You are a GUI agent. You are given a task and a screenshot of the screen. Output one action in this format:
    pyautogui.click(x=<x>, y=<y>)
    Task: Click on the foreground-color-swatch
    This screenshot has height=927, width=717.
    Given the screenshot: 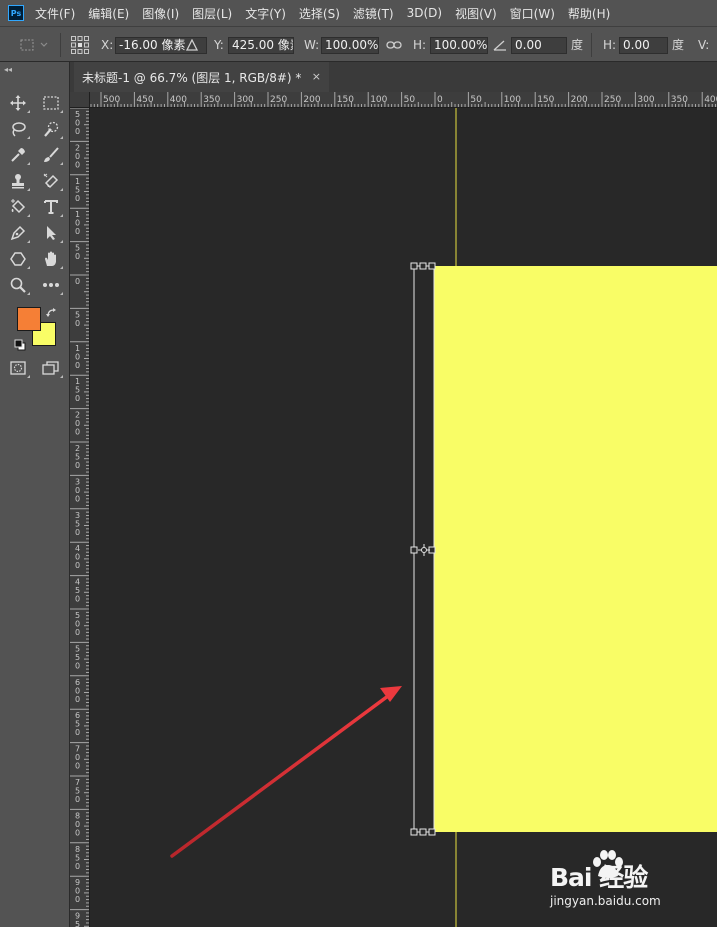 What is the action you would take?
    pyautogui.click(x=29, y=319)
    